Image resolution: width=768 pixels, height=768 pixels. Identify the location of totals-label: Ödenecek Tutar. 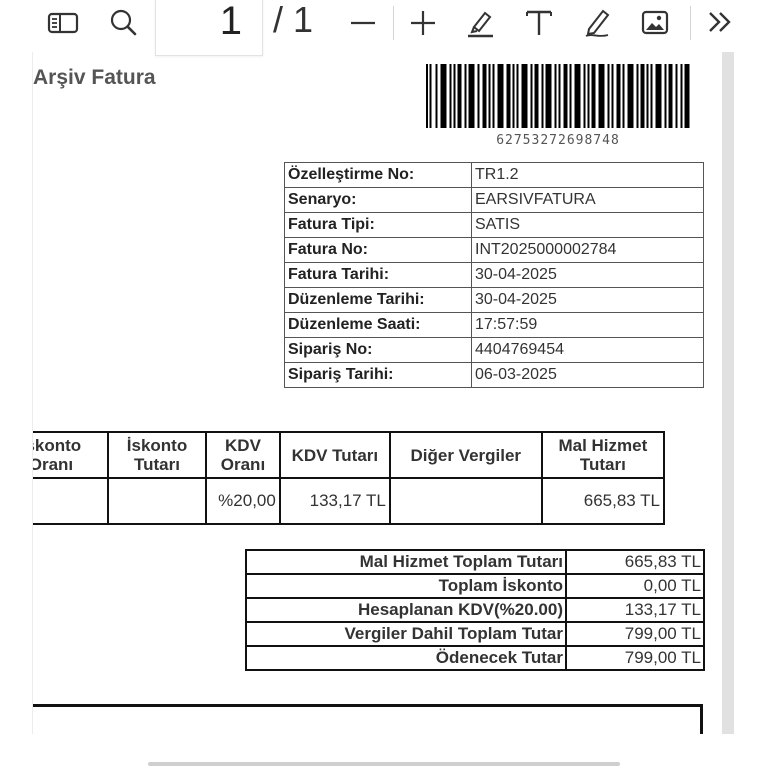
(406, 658).